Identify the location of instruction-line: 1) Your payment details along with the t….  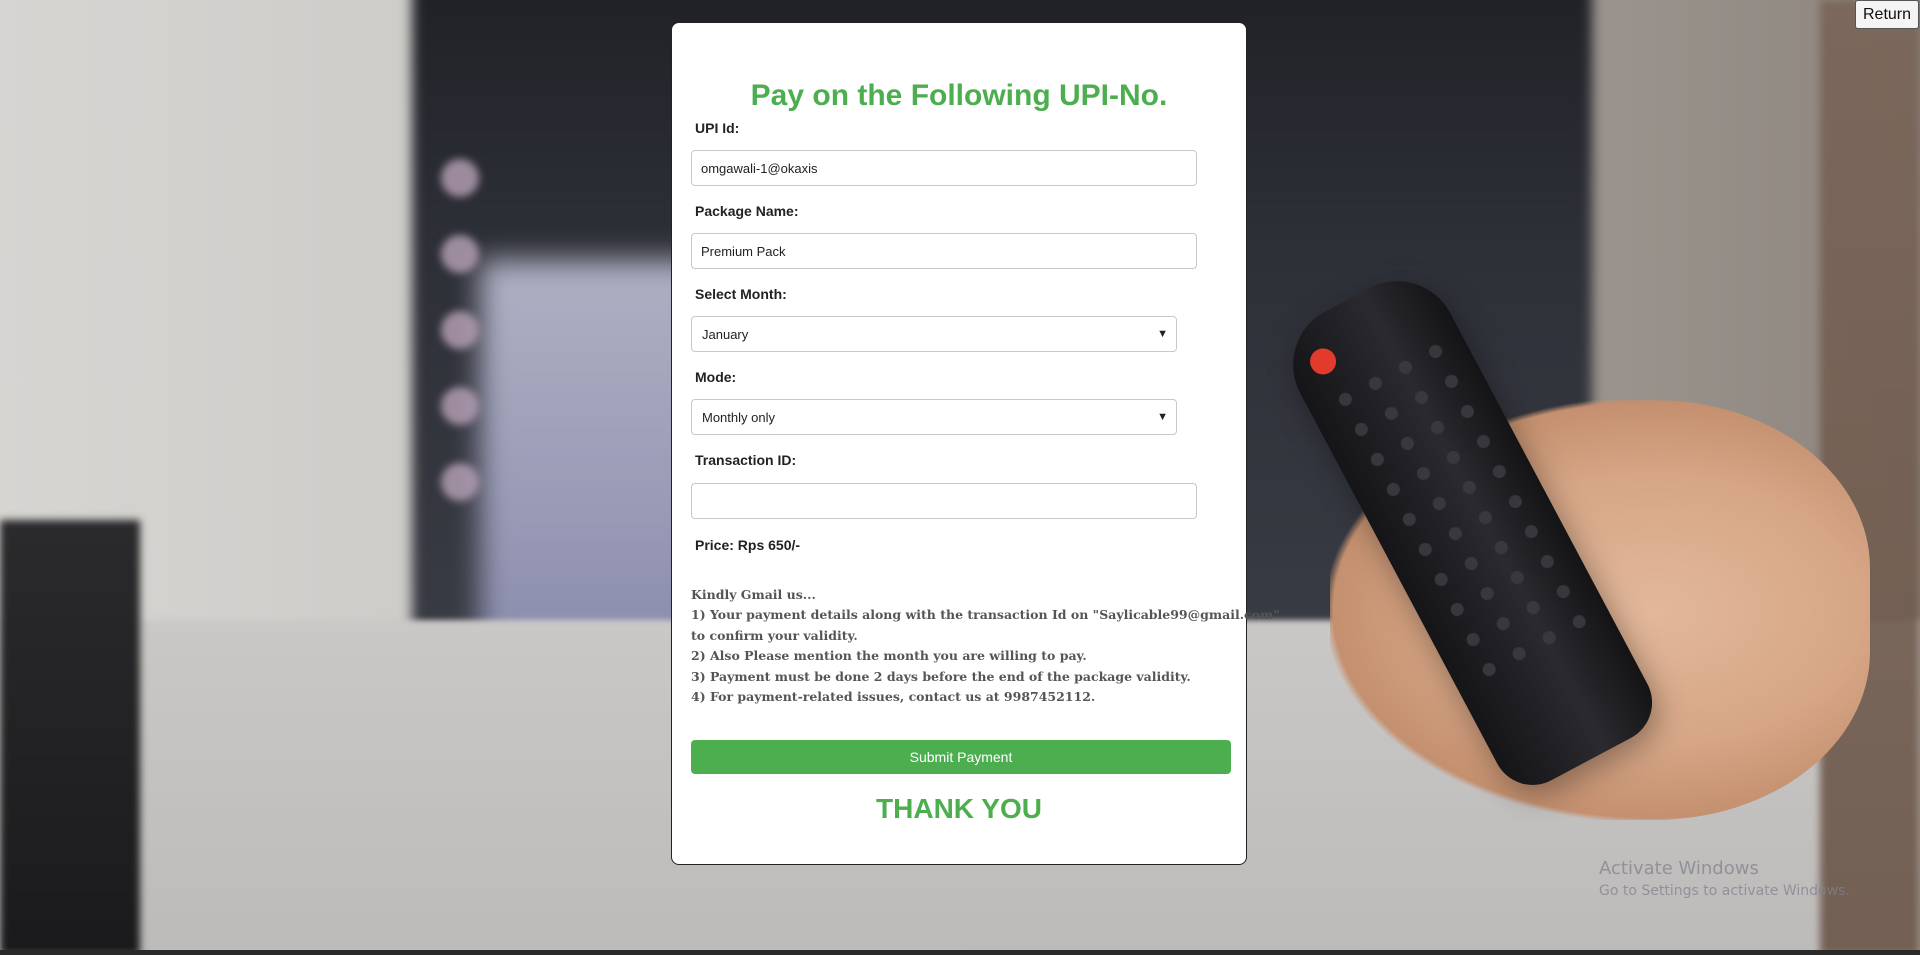
(985, 615).